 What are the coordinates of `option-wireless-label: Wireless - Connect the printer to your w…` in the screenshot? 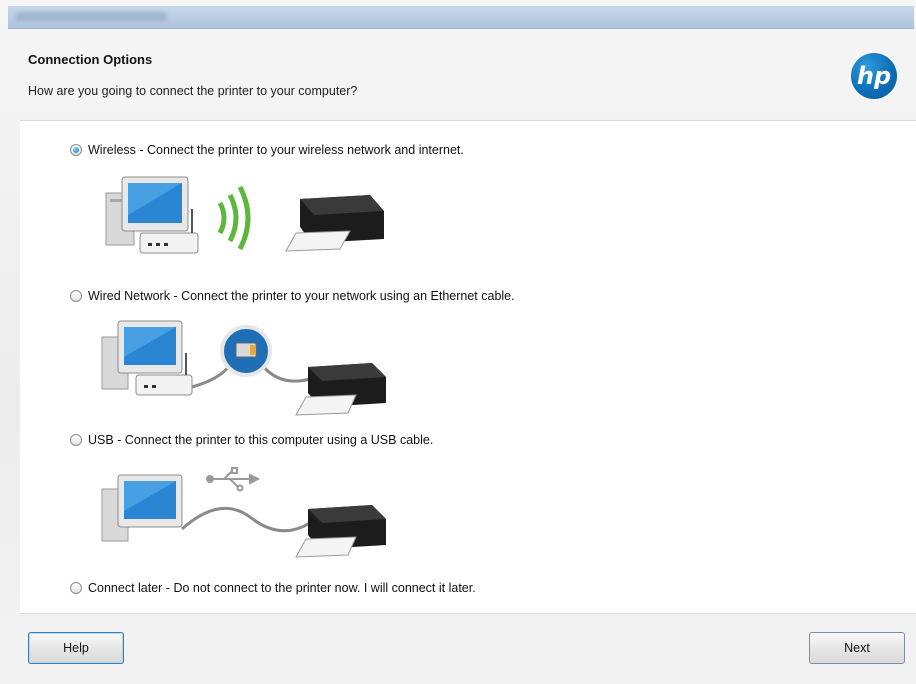 It's located at (276, 150).